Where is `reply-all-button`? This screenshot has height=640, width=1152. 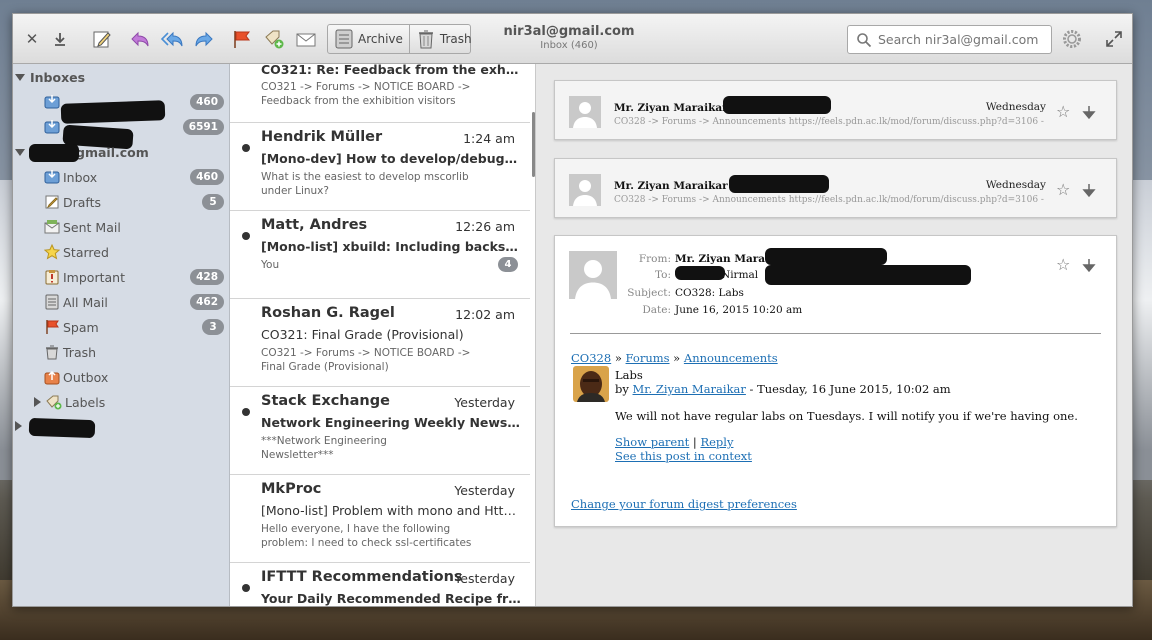 reply-all-button is located at coordinates (172, 39).